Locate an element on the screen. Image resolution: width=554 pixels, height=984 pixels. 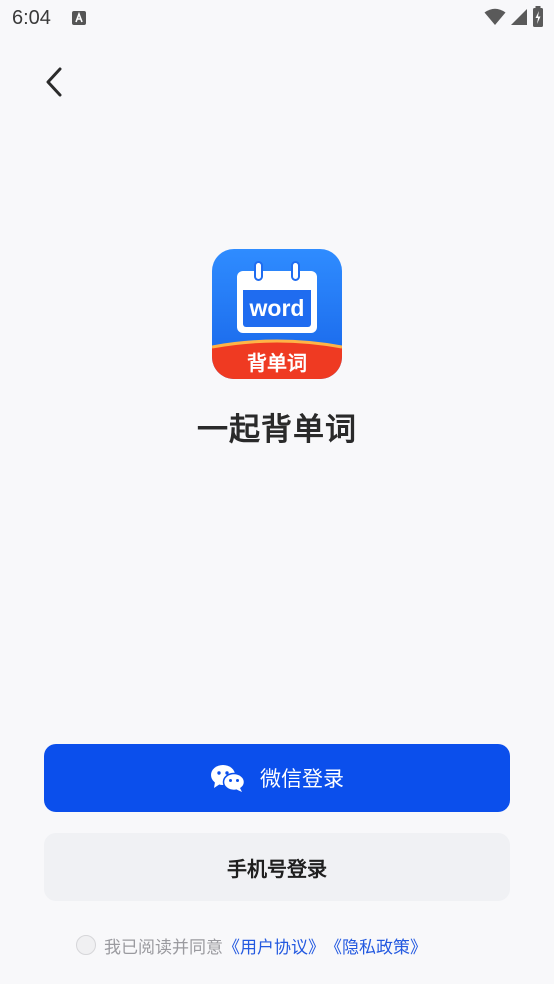
wifi-icon is located at coordinates (495, 19).